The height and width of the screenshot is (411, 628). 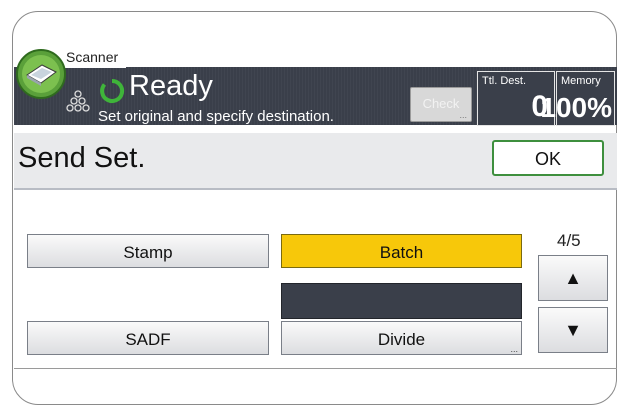 What do you see at coordinates (112, 90) in the screenshot?
I see `ready-icon` at bounding box center [112, 90].